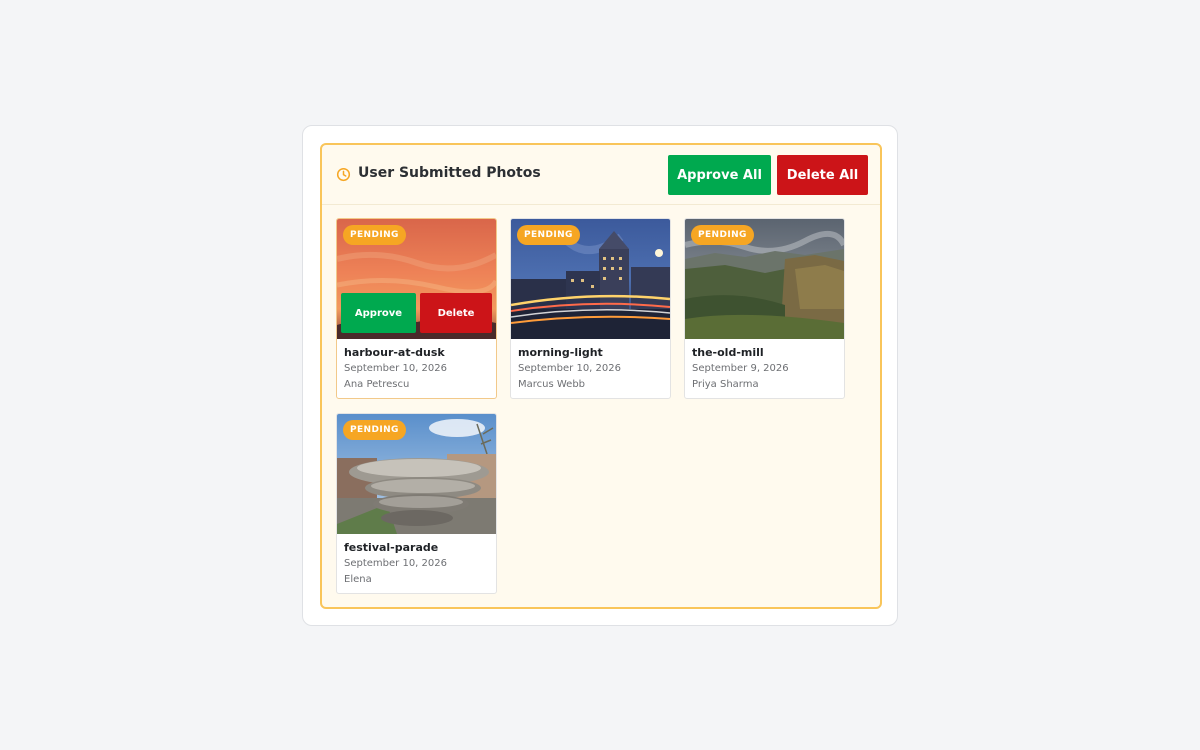 This screenshot has height=750, width=1200. Describe the element at coordinates (377, 384) in the screenshot. I see `photo-author: Ana Petrescu` at that location.